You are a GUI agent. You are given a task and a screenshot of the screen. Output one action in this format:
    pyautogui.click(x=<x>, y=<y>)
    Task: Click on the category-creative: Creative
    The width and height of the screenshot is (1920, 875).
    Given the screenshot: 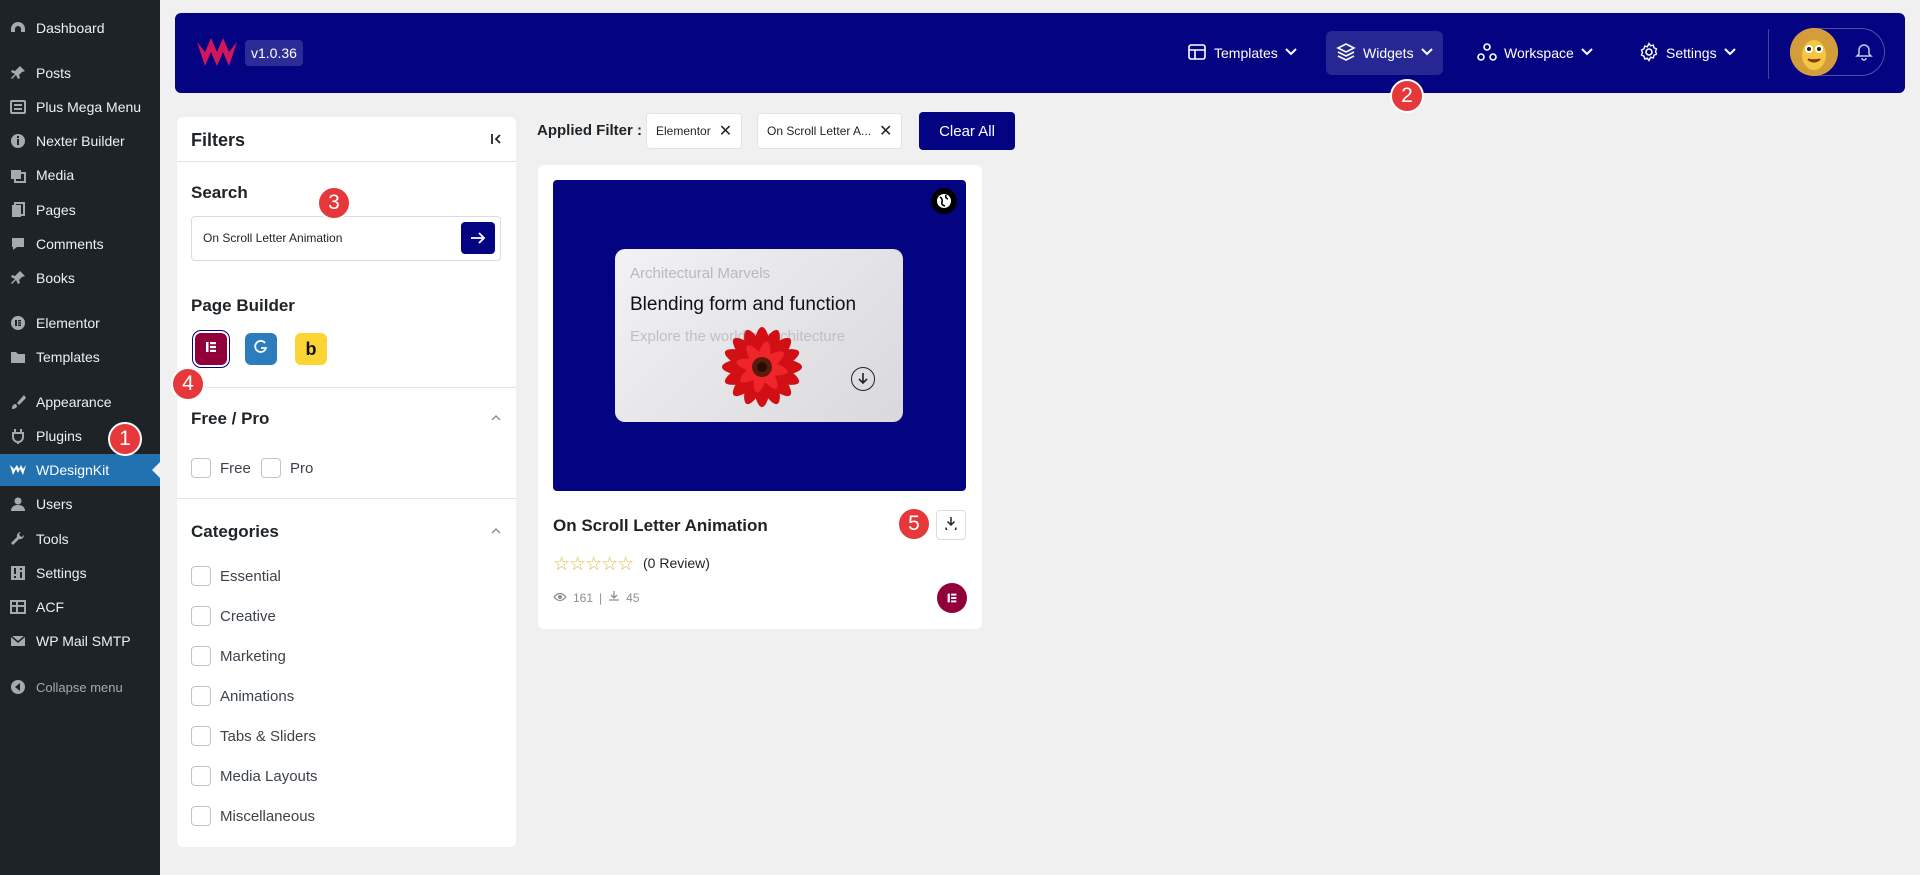 What is the action you would take?
    pyautogui.click(x=233, y=616)
    